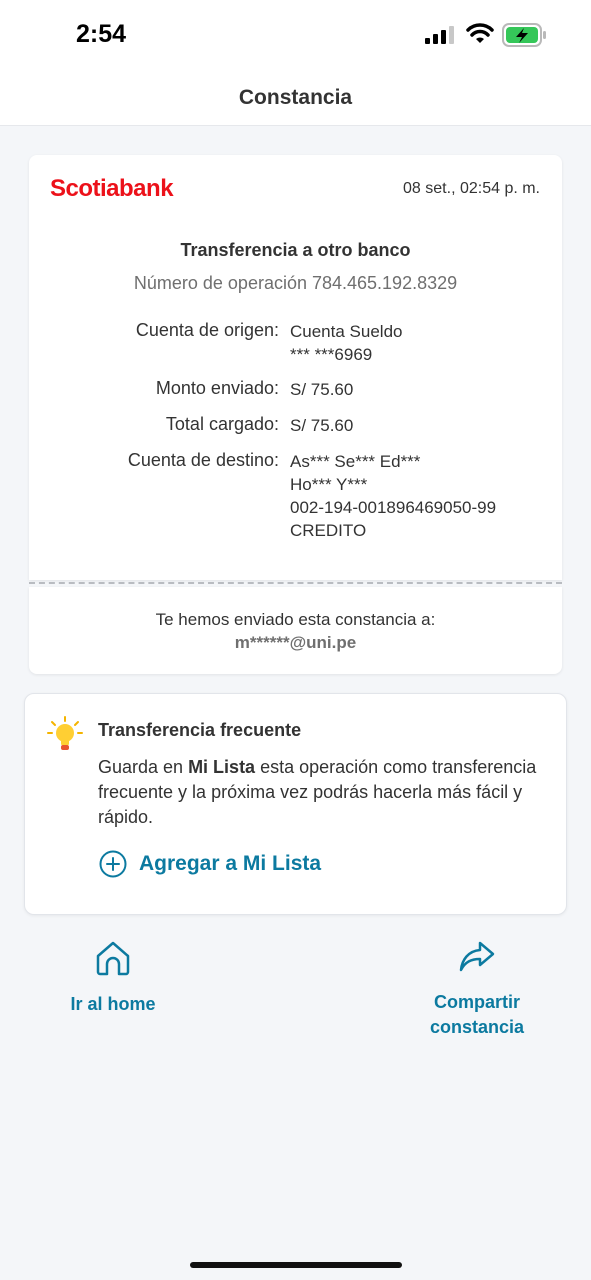 This screenshot has height=1280, width=591. I want to click on status-bar: 2:54, so click(295, 35).